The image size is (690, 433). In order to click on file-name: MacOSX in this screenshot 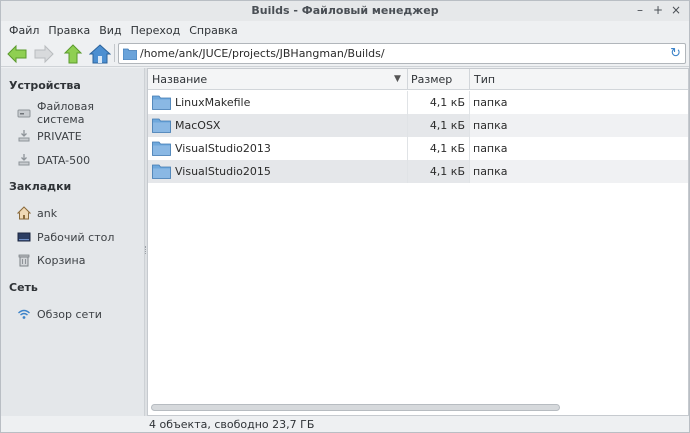, I will do `click(198, 125)`.